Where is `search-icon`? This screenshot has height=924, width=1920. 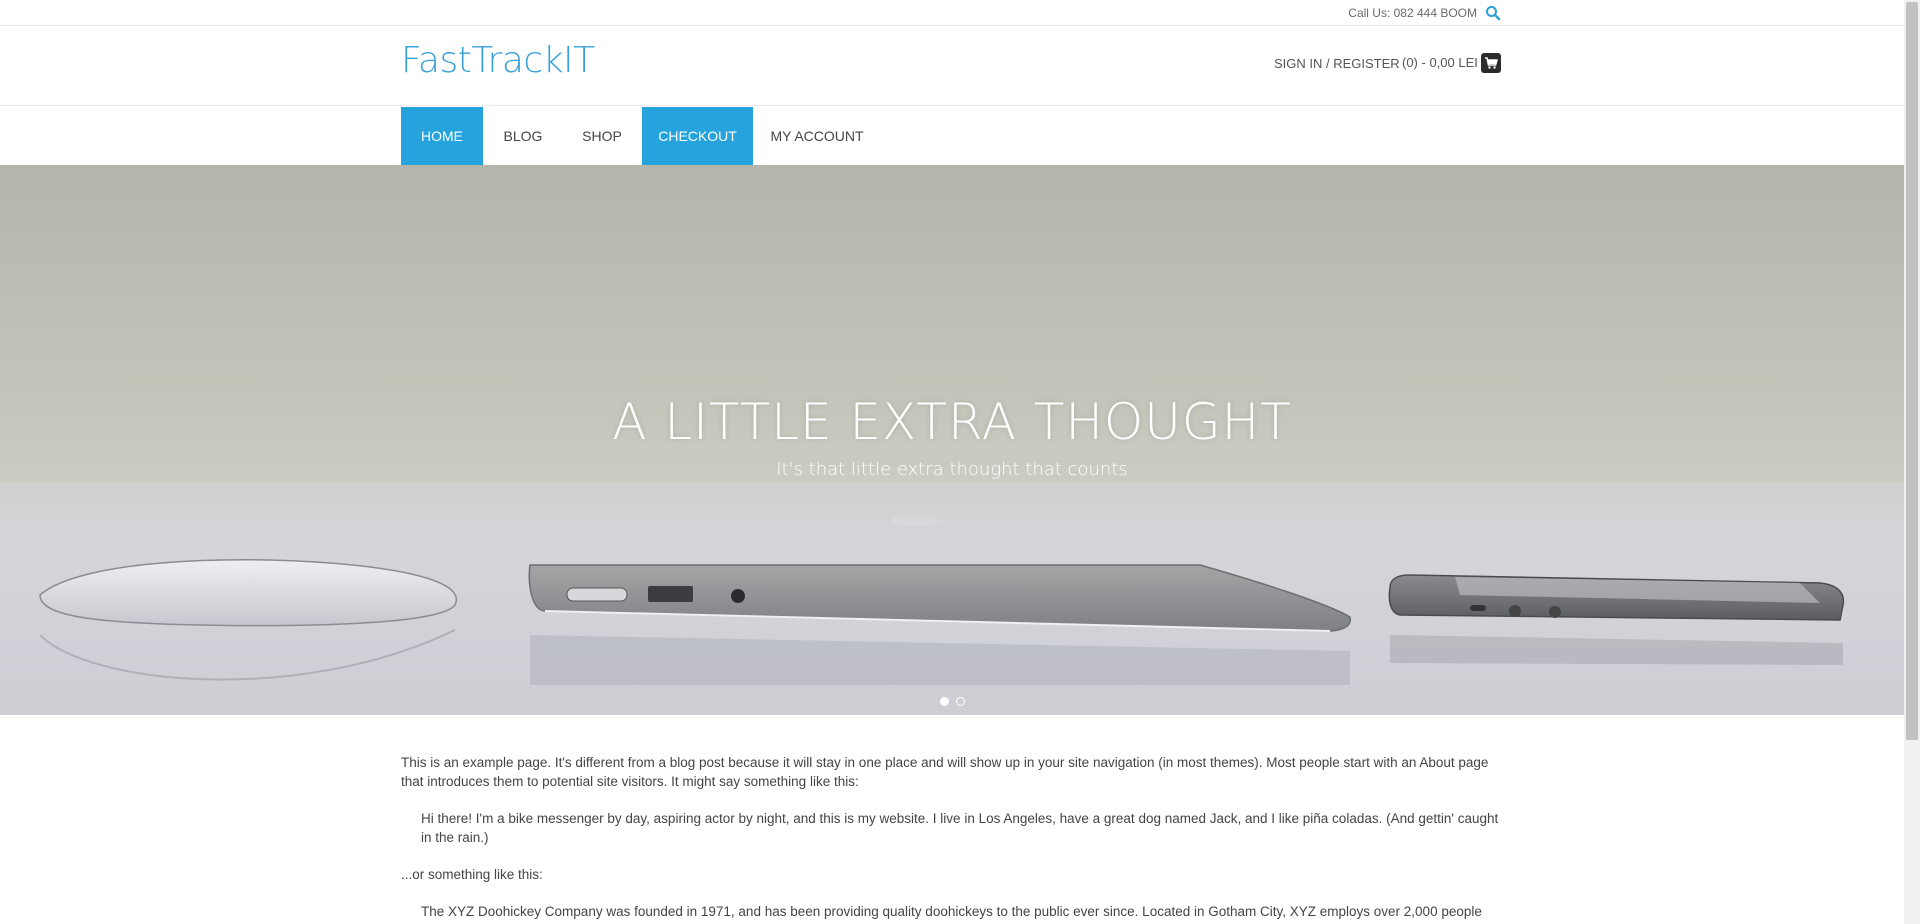
search-icon is located at coordinates (1493, 13).